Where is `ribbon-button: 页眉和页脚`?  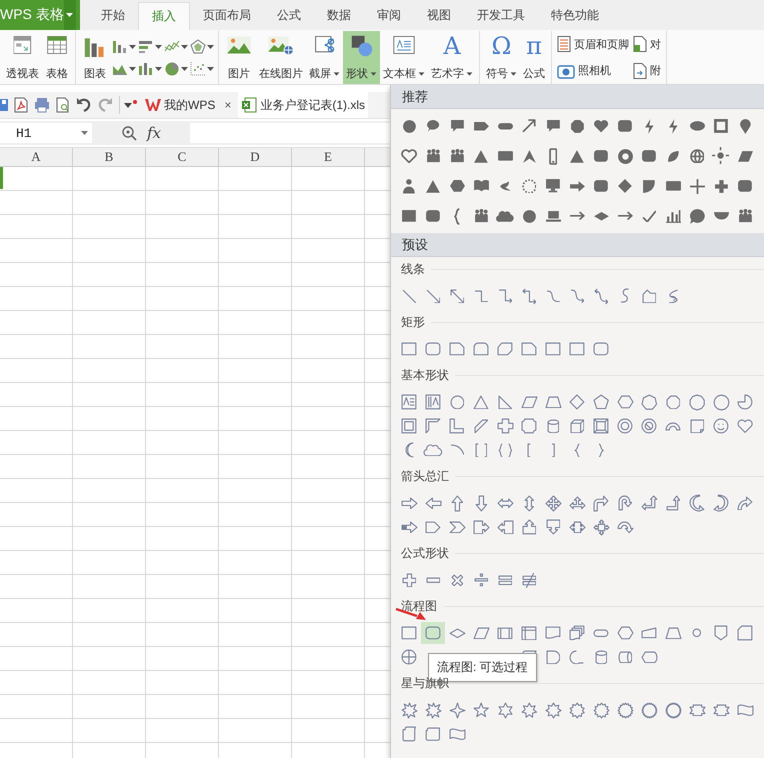 ribbon-button: 页眉和页脚 is located at coordinates (593, 44).